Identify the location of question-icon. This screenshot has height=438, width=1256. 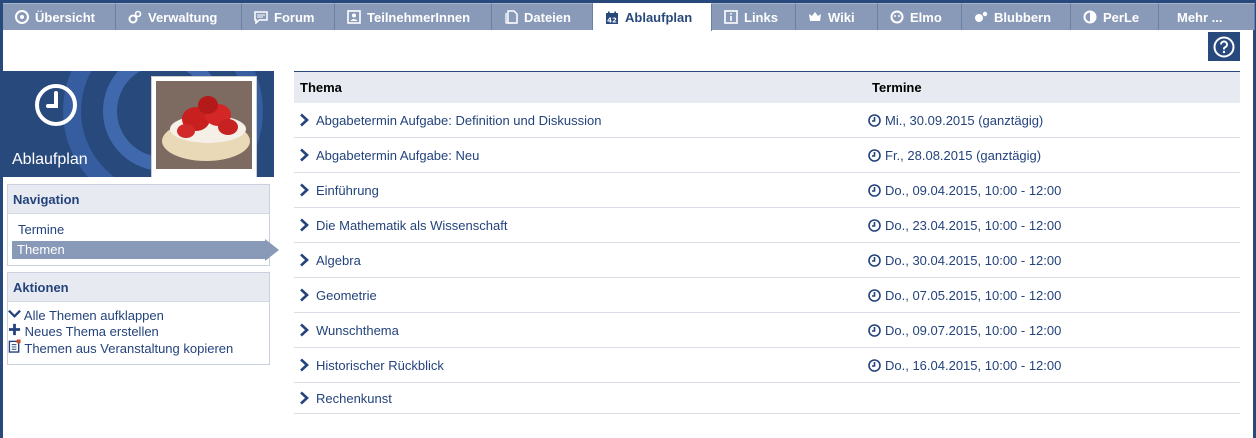
(1224, 46).